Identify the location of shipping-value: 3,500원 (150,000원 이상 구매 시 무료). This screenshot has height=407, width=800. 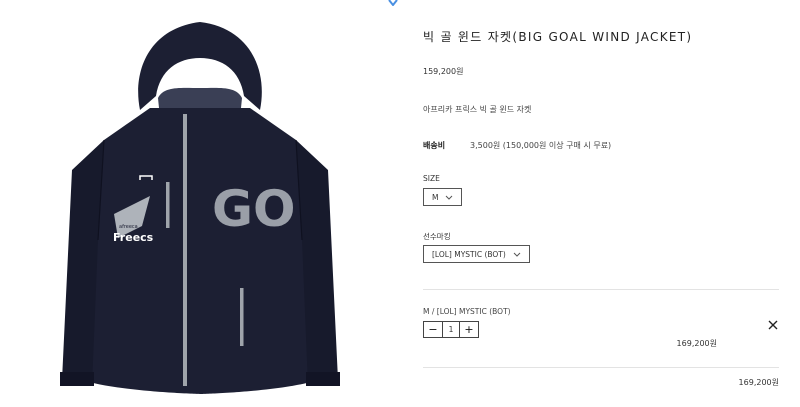
(541, 145).